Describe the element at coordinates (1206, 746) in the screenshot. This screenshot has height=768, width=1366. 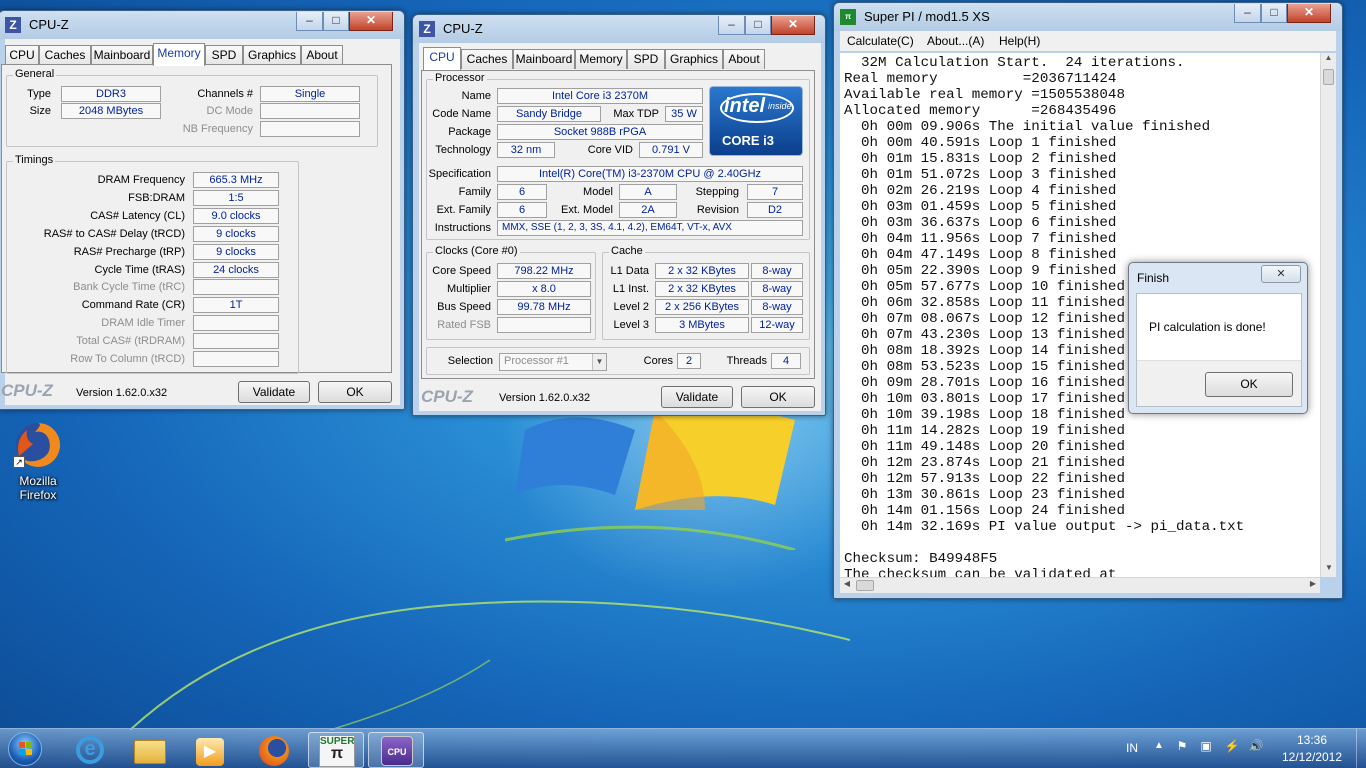
I see `device-icon: ▣` at that location.